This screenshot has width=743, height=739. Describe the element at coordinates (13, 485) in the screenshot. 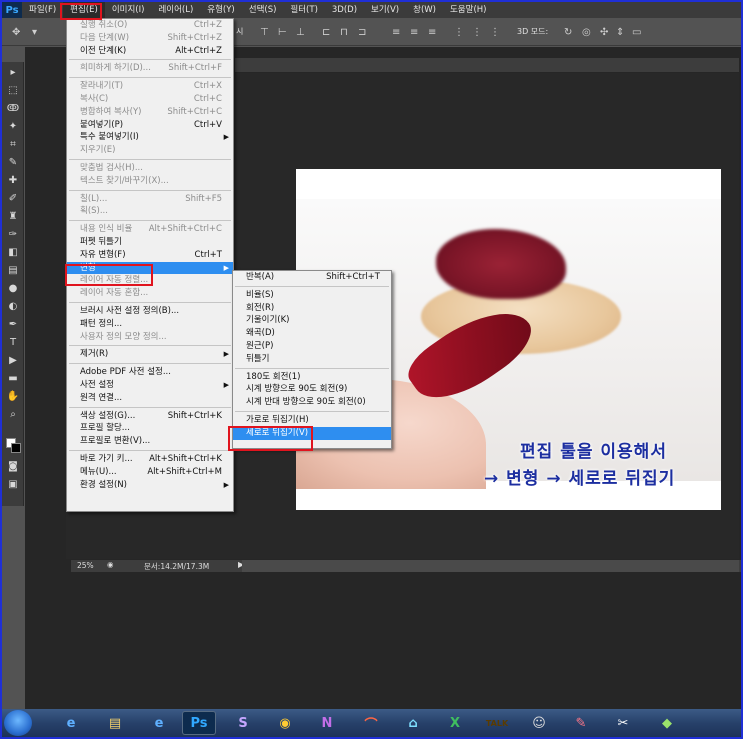

I see `screen-mode-icon: ▣` at that location.